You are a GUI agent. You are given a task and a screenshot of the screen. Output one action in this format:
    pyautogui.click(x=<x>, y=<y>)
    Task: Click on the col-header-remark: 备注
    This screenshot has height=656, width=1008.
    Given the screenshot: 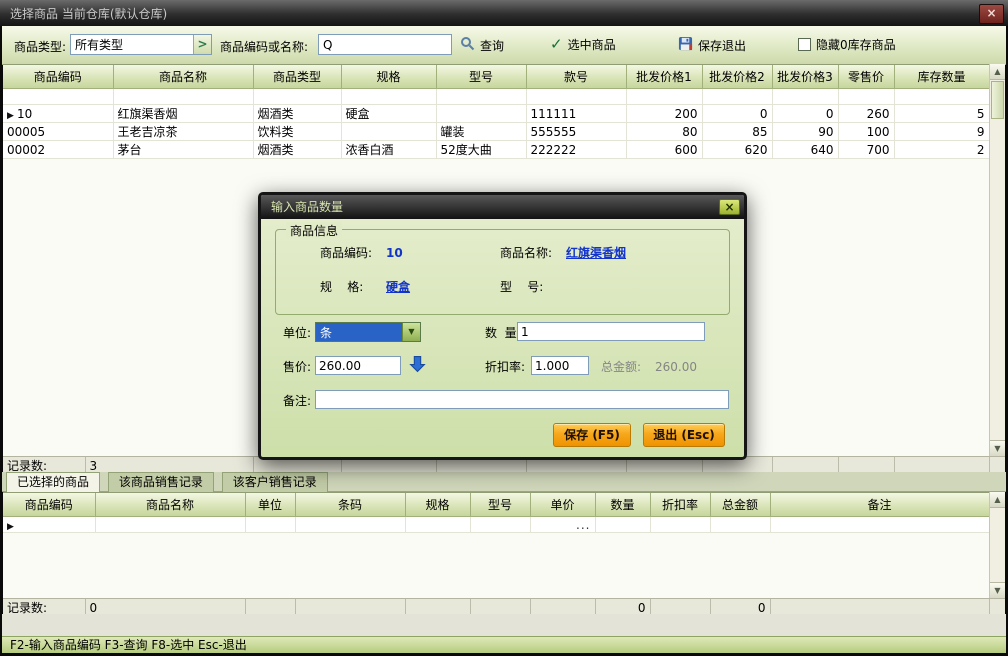 What is the action you would take?
    pyautogui.click(x=879, y=505)
    